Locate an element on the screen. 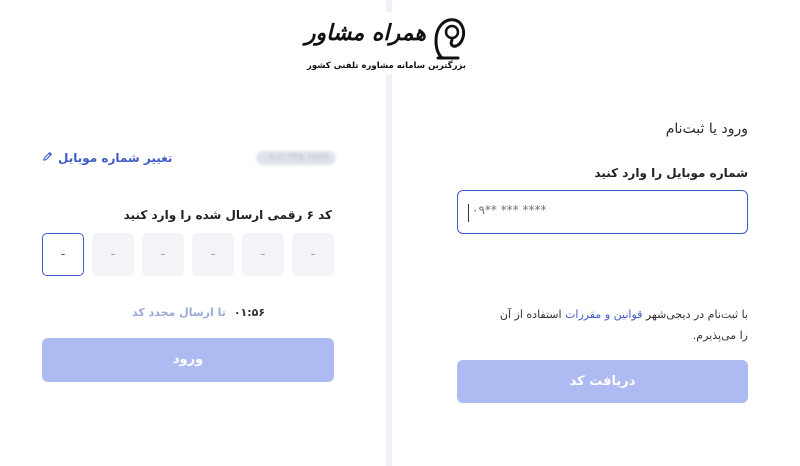 This screenshot has height=466, width=800. page-title: ورود یا ثبت‌نام is located at coordinates (706, 129).